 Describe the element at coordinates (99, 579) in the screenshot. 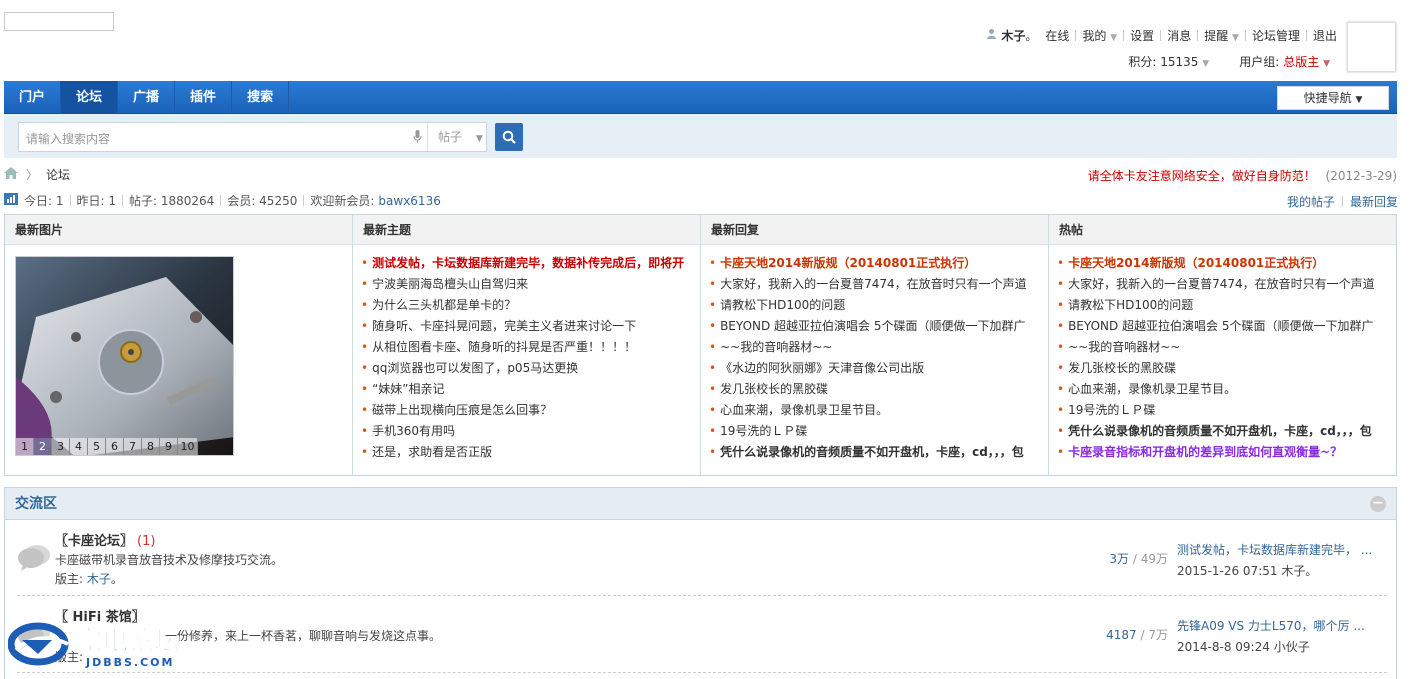

I see `moderator-link: 木子` at that location.